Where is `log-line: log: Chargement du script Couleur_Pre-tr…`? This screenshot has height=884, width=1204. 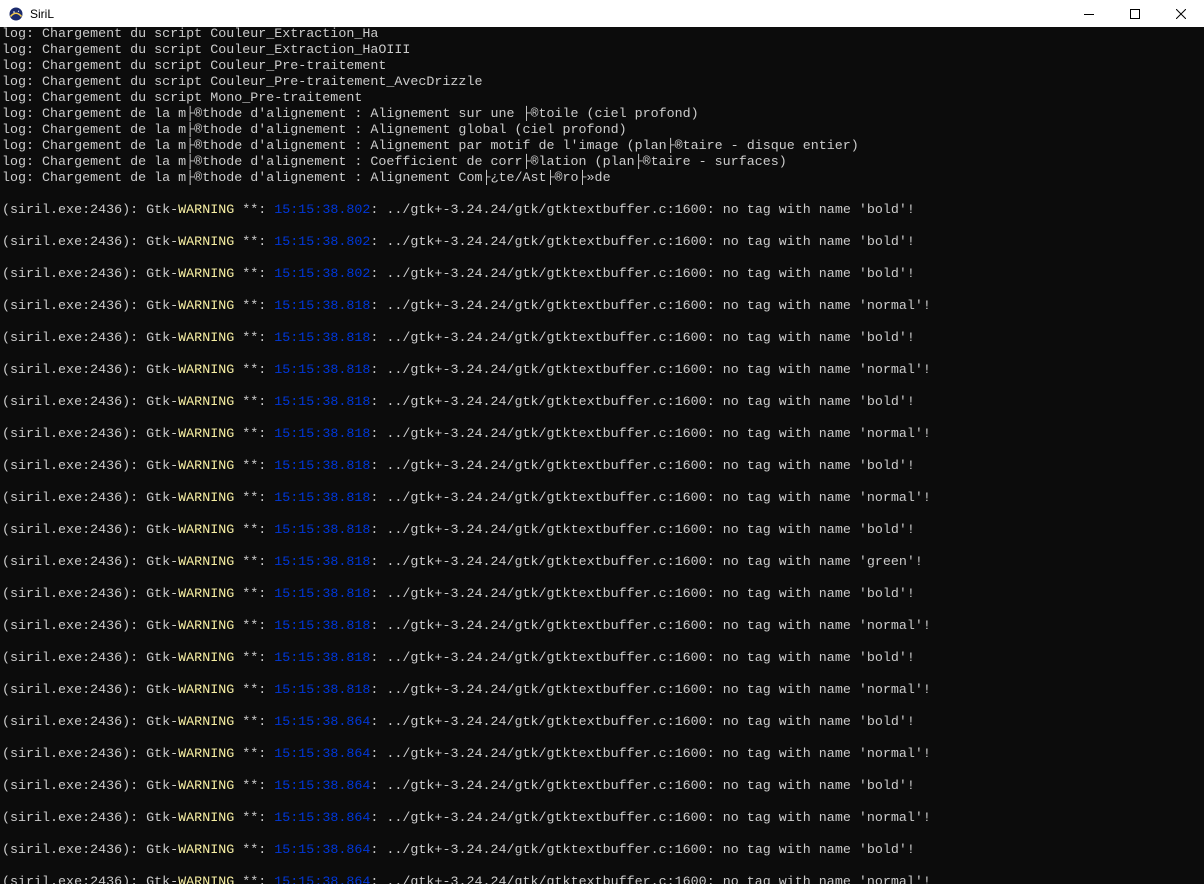 log-line: log: Chargement du script Couleur_Pre-tr… is located at coordinates (242, 82).